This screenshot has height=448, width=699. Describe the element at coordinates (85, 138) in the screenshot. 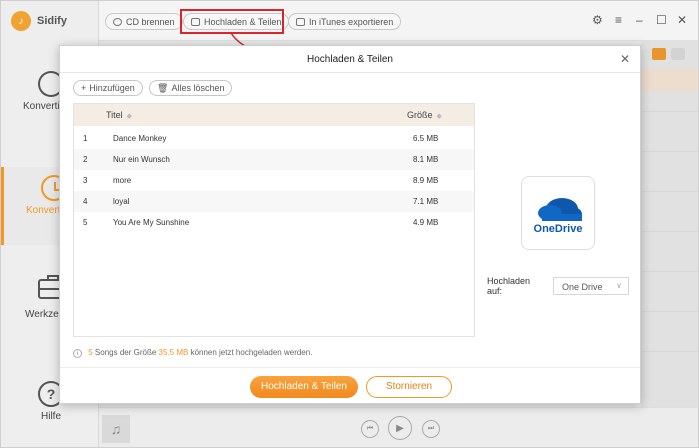

I see `row-number: 1` at that location.